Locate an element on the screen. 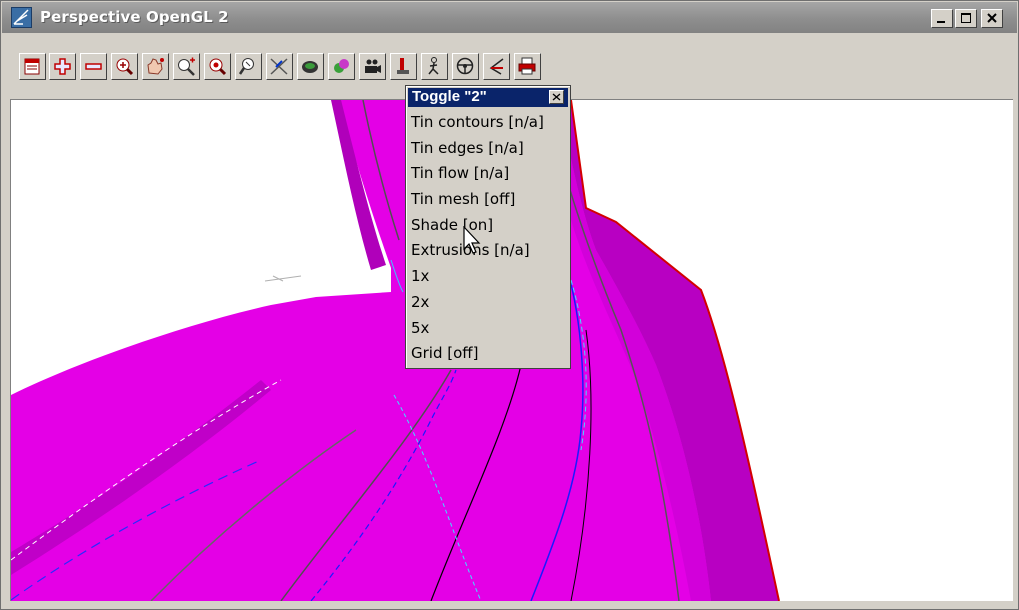 This screenshot has width=1019, height=610. zoom-center-icon is located at coordinates (218, 67).